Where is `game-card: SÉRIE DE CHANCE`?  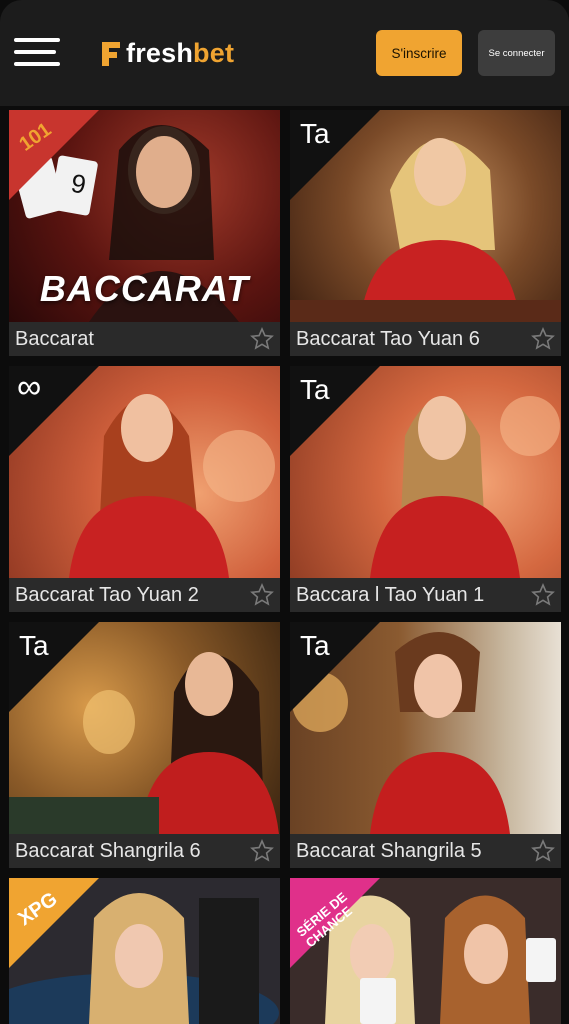
game-card: SÉRIE DE CHANCE is located at coordinates (425, 951).